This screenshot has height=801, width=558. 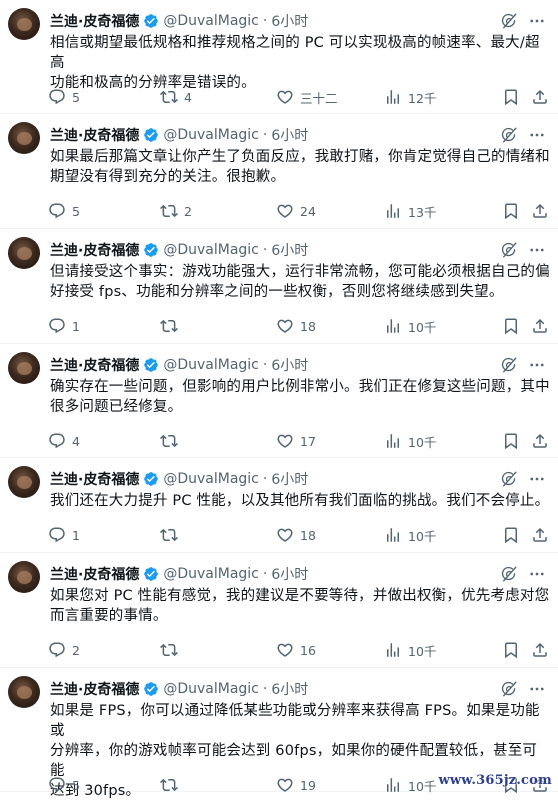 I want to click on like-button: 16, so click(x=296, y=650).